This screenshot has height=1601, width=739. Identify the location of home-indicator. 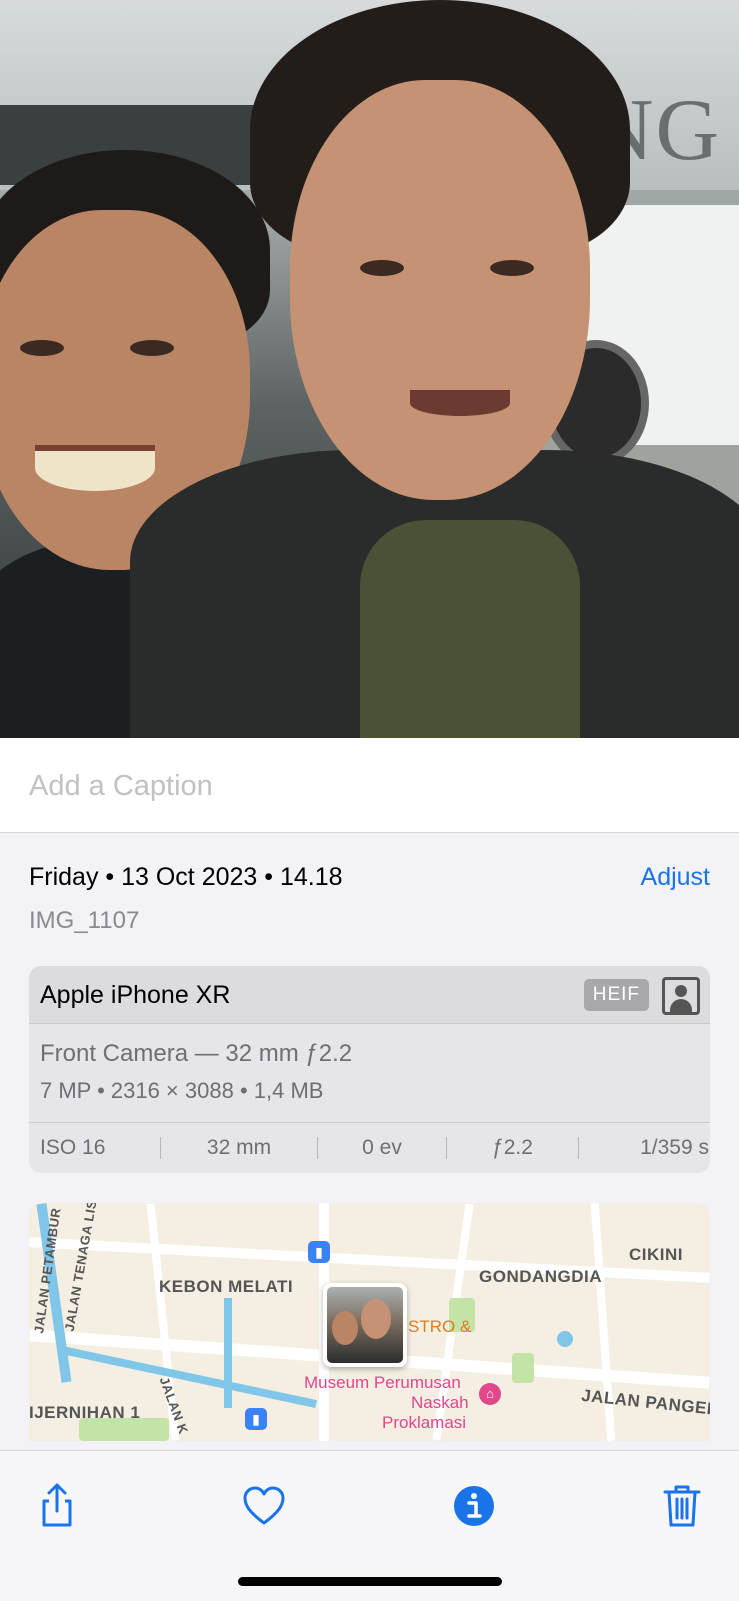
(370, 1581).